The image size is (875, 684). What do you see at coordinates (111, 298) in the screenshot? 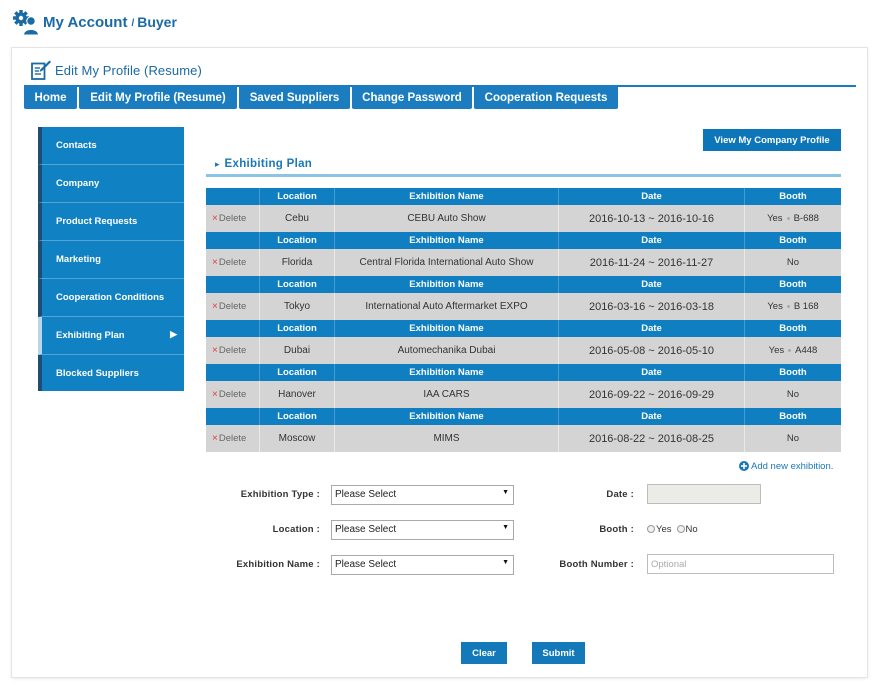
I see `sidebar-item-cooperation-conditions: Cooperation Conditions ▶` at bounding box center [111, 298].